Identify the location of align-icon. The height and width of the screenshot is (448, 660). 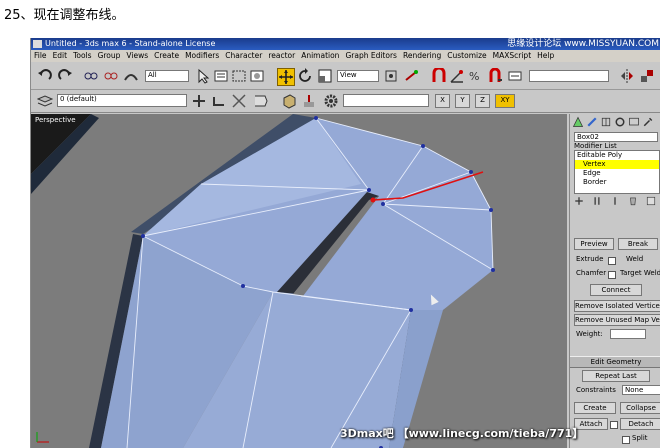
(647, 76).